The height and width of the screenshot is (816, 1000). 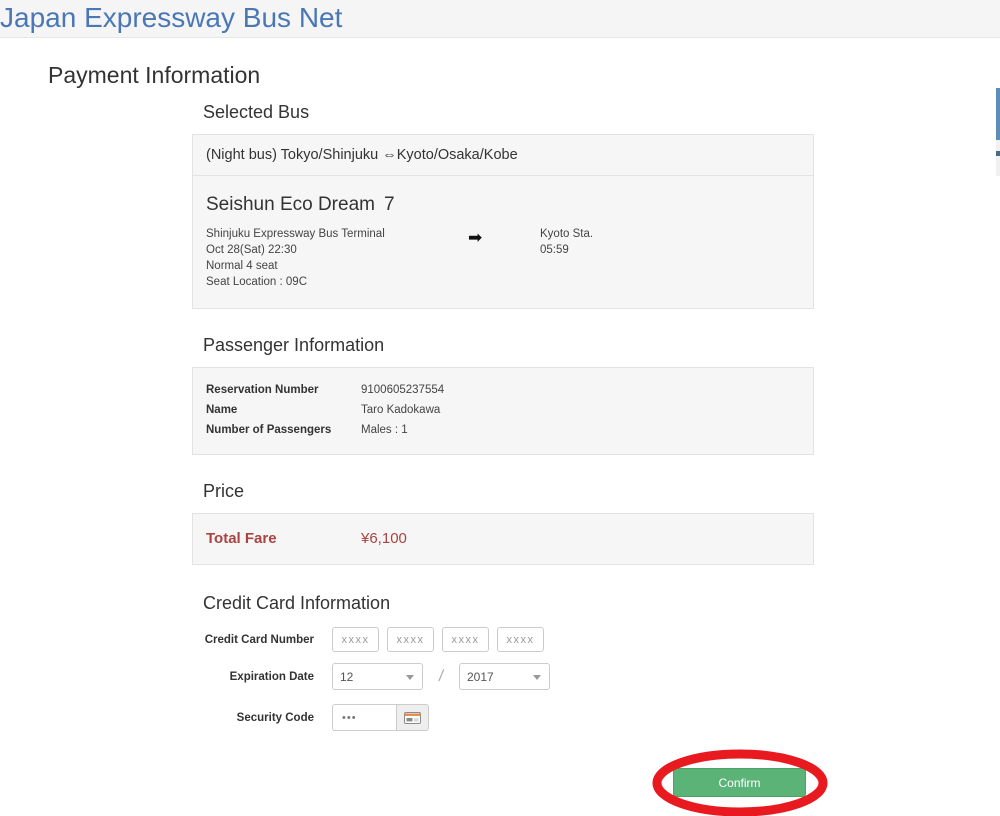 I want to click on total-fare-value: ¥6,100, so click(x=384, y=538).